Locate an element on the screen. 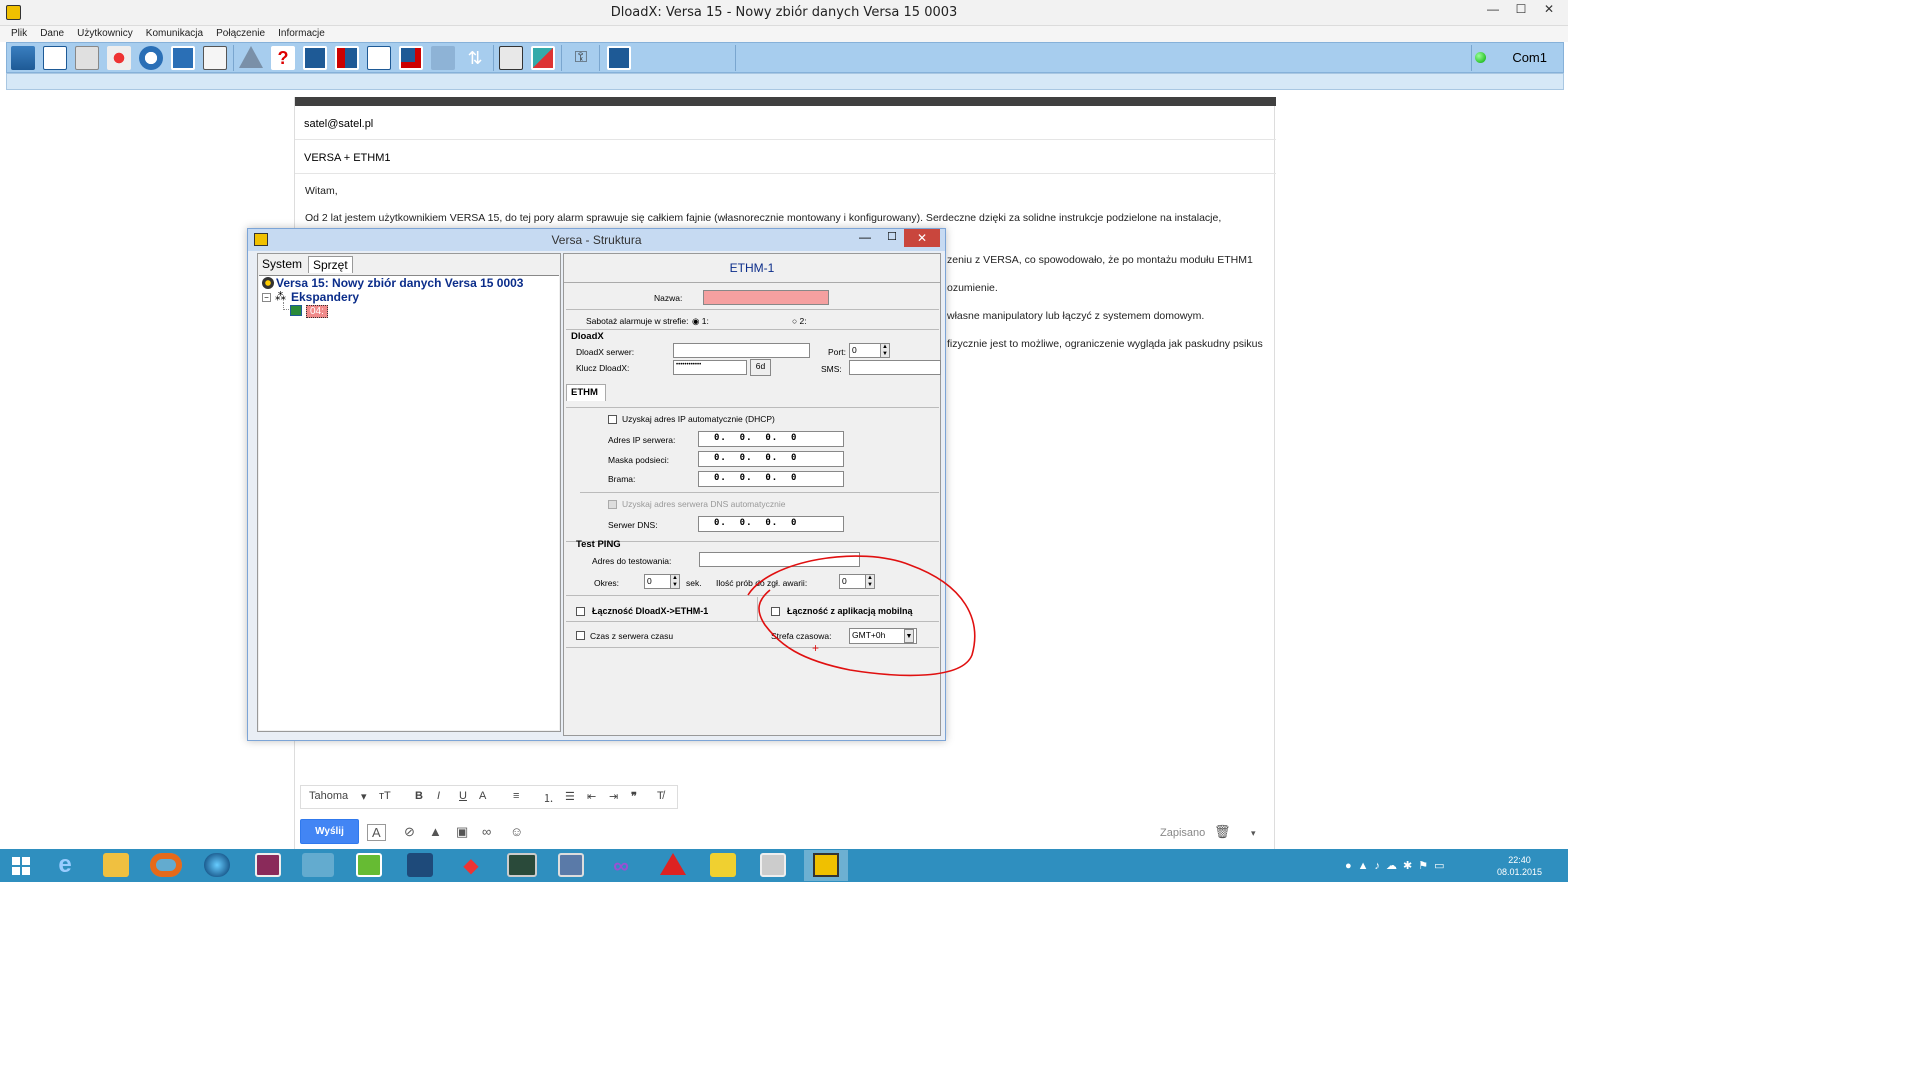 The image size is (1920, 1080). key-icon: ⚿ is located at coordinates (581, 58).